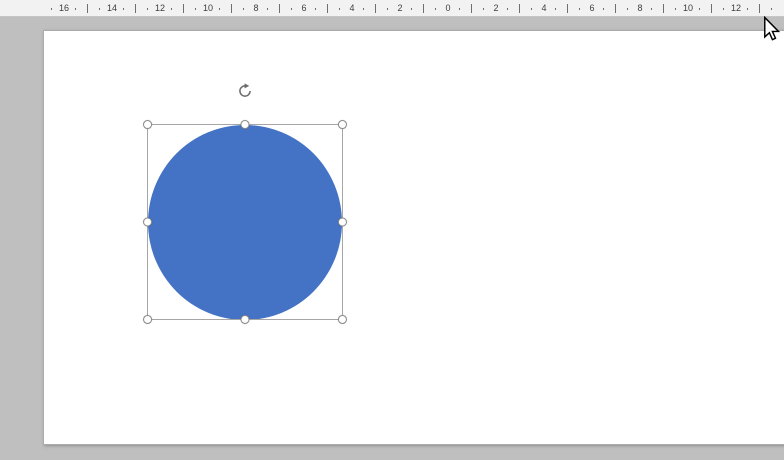  Describe the element at coordinates (245, 319) in the screenshot. I see `resize-handle-s` at that location.